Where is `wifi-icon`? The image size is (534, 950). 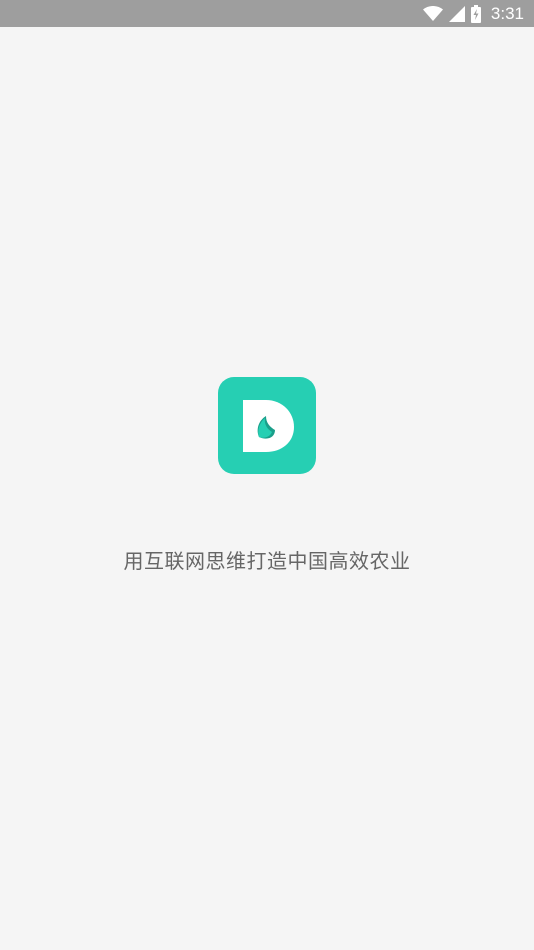
wifi-icon is located at coordinates (432, 13).